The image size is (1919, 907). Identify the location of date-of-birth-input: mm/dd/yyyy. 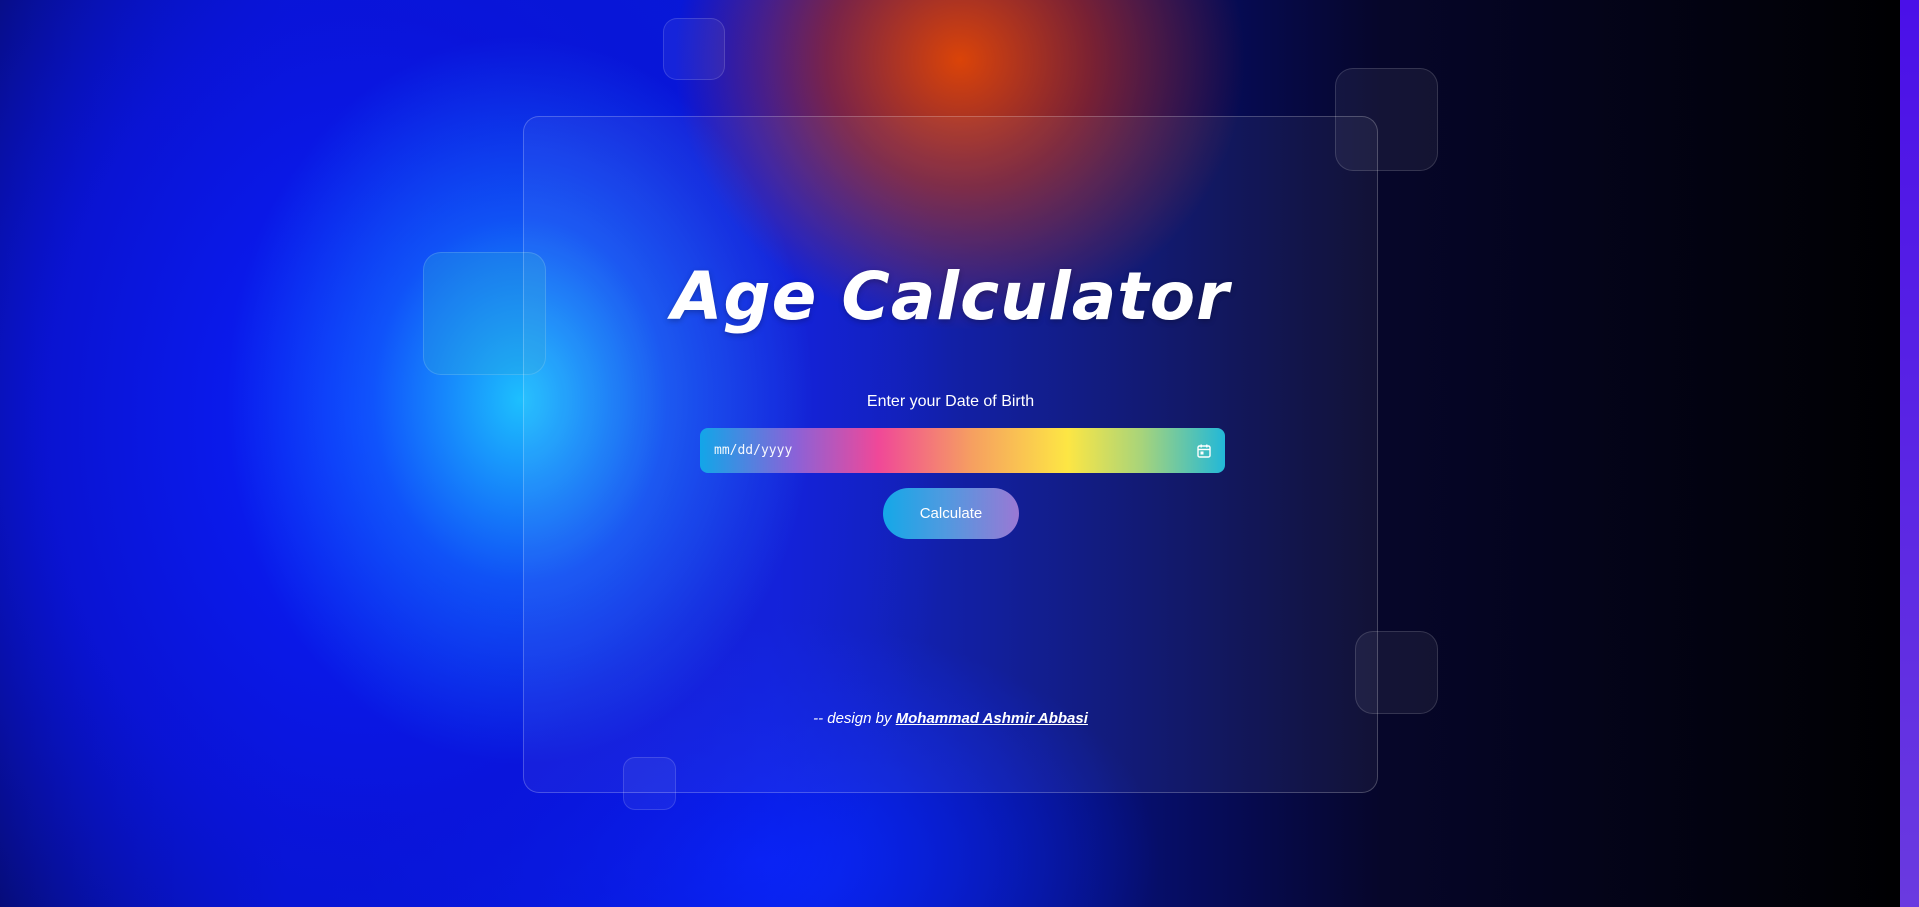
(962, 450).